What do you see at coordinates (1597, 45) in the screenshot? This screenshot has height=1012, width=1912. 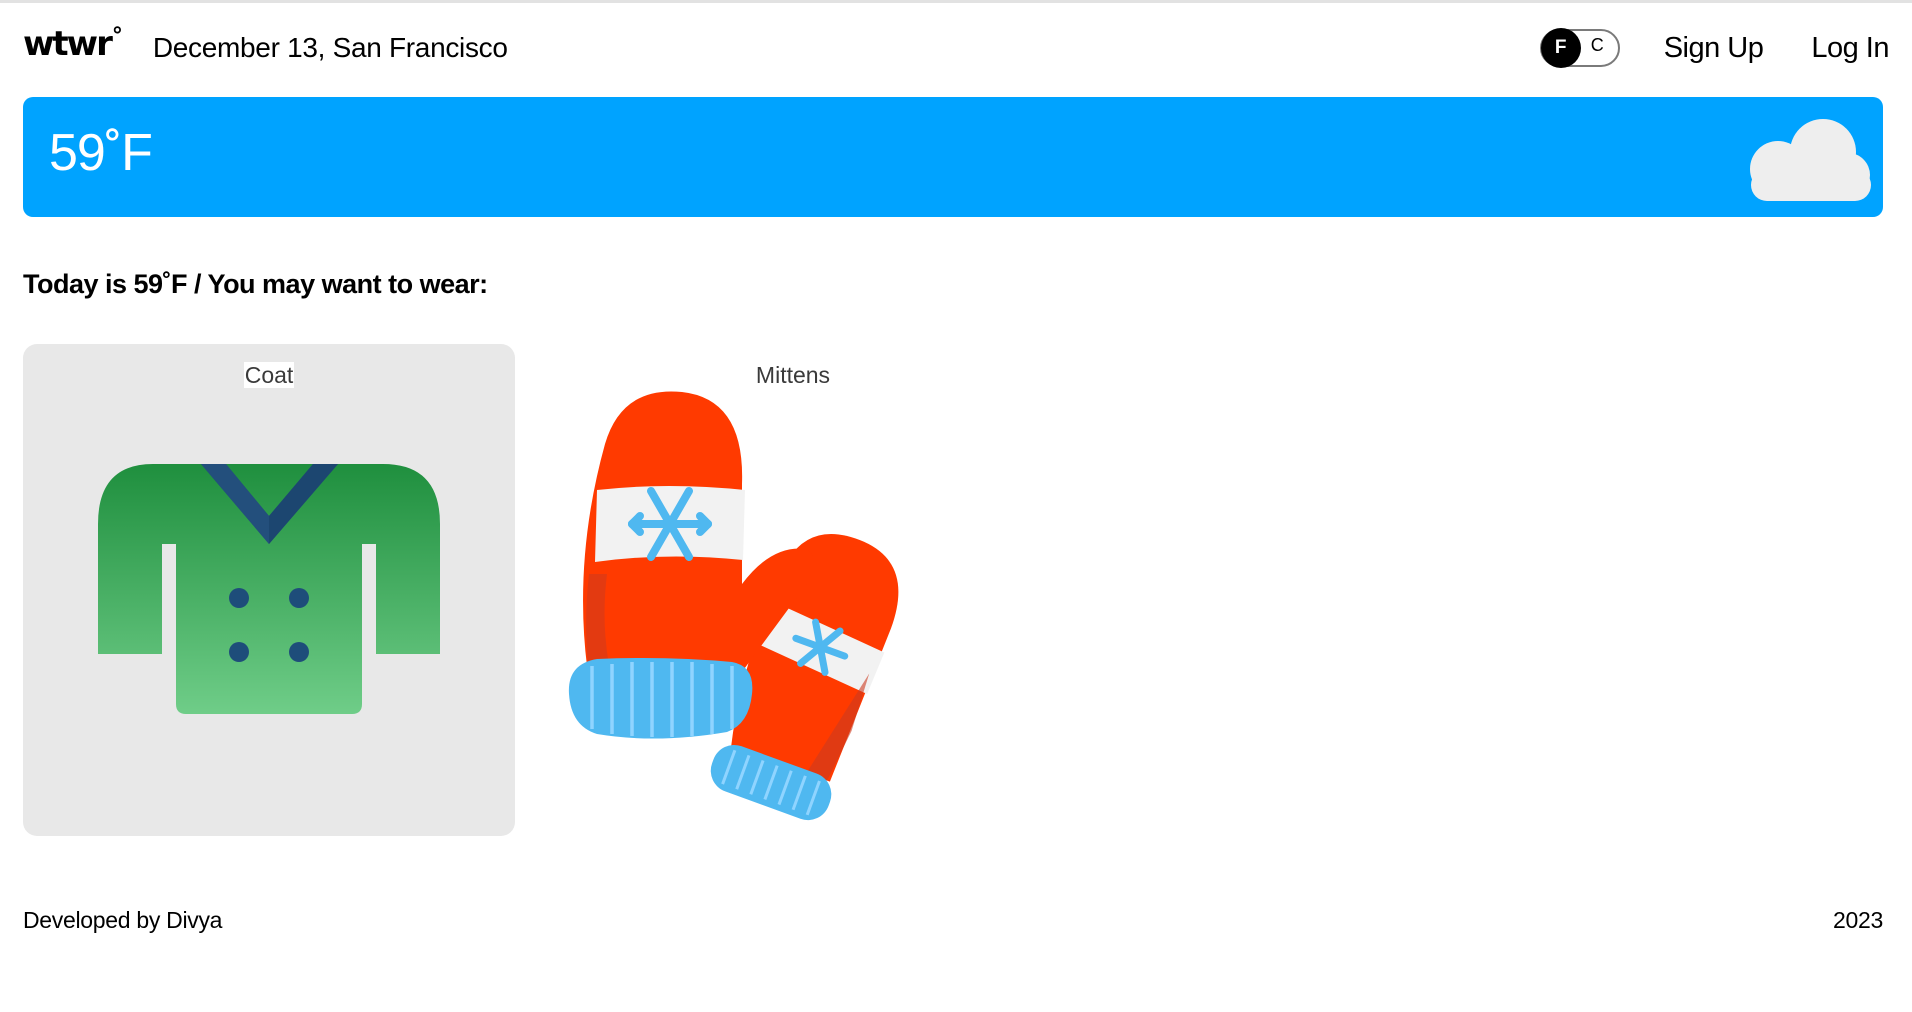 I see `toggle-unit-celsius: C` at bounding box center [1597, 45].